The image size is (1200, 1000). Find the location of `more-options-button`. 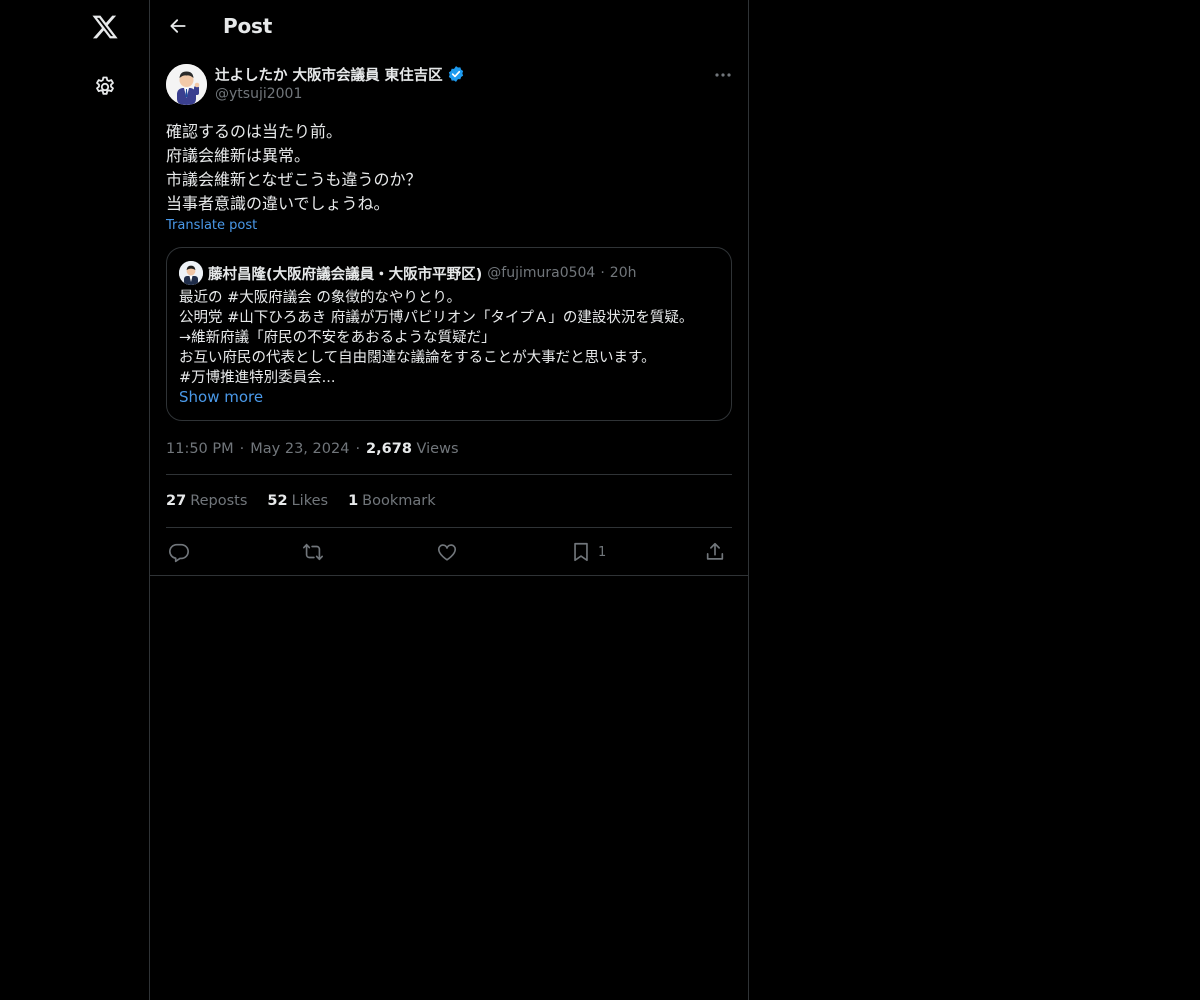

more-options-button is located at coordinates (723, 75).